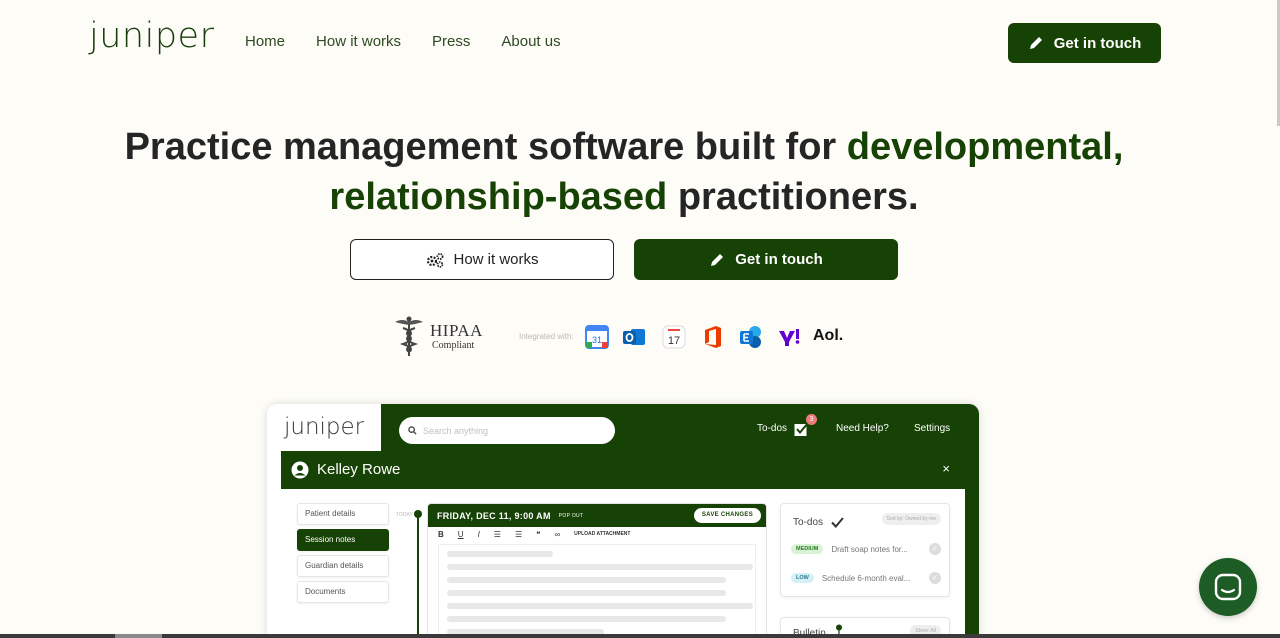 The image size is (1280, 638). Describe the element at coordinates (451, 41) in the screenshot. I see `nav-press: Press` at that location.